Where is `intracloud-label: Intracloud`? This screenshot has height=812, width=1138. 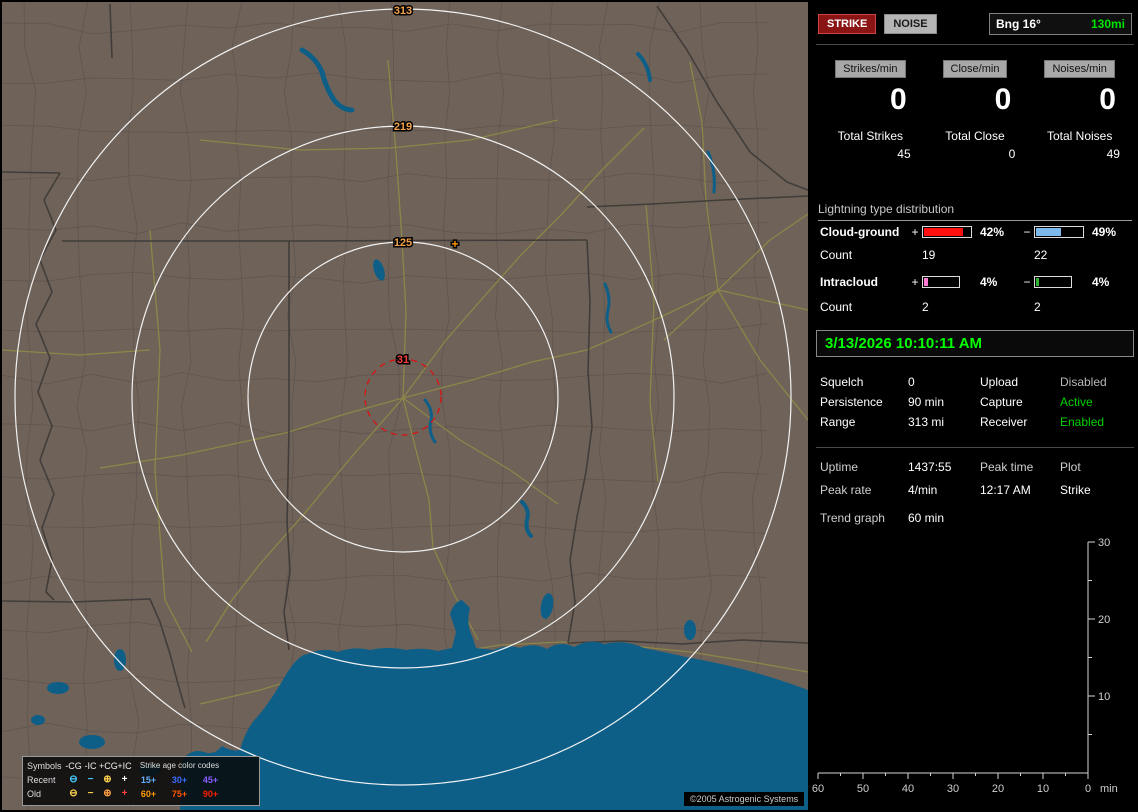
intracloud-label: Intracloud is located at coordinates (849, 282).